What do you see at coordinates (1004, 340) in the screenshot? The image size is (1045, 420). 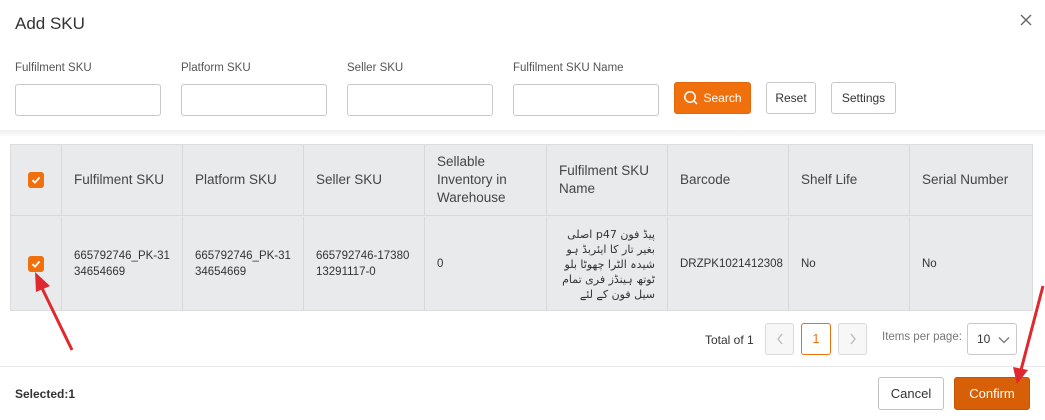 I see `chevron-down-icon` at bounding box center [1004, 340].